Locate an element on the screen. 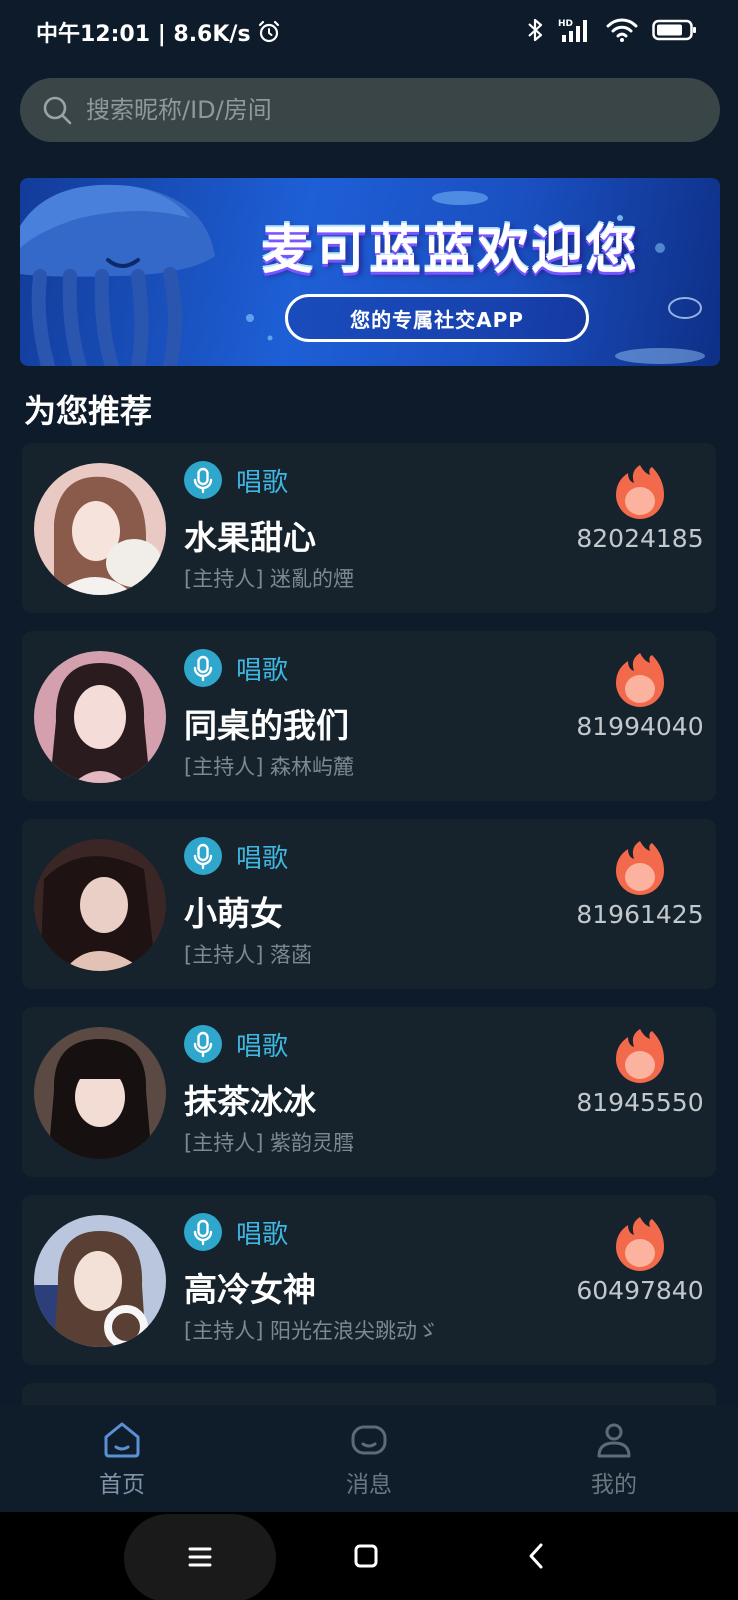 The image size is (738, 1600). nav-messages: 消息 is located at coordinates (369, 1460).